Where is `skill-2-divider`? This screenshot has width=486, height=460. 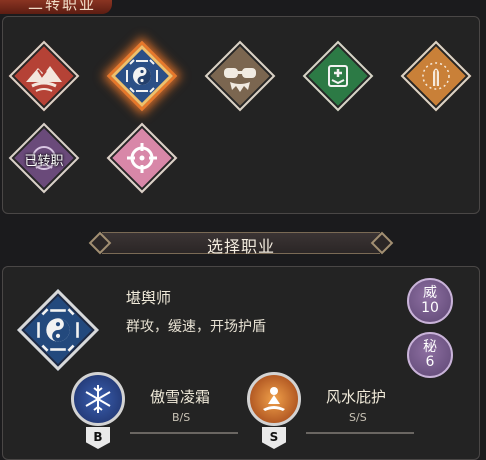
skill-2-divider is located at coordinates (360, 433).